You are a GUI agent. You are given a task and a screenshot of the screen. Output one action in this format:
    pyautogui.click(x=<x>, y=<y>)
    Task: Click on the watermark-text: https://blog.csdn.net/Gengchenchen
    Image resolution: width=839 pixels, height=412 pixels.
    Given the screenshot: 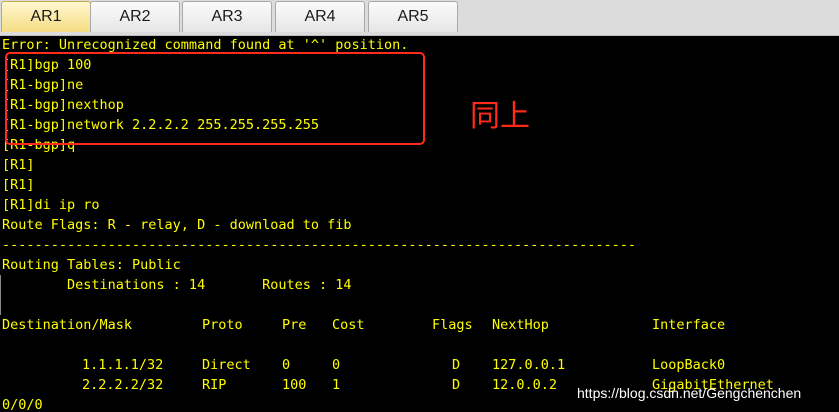 What is the action you would take?
    pyautogui.click(x=689, y=393)
    